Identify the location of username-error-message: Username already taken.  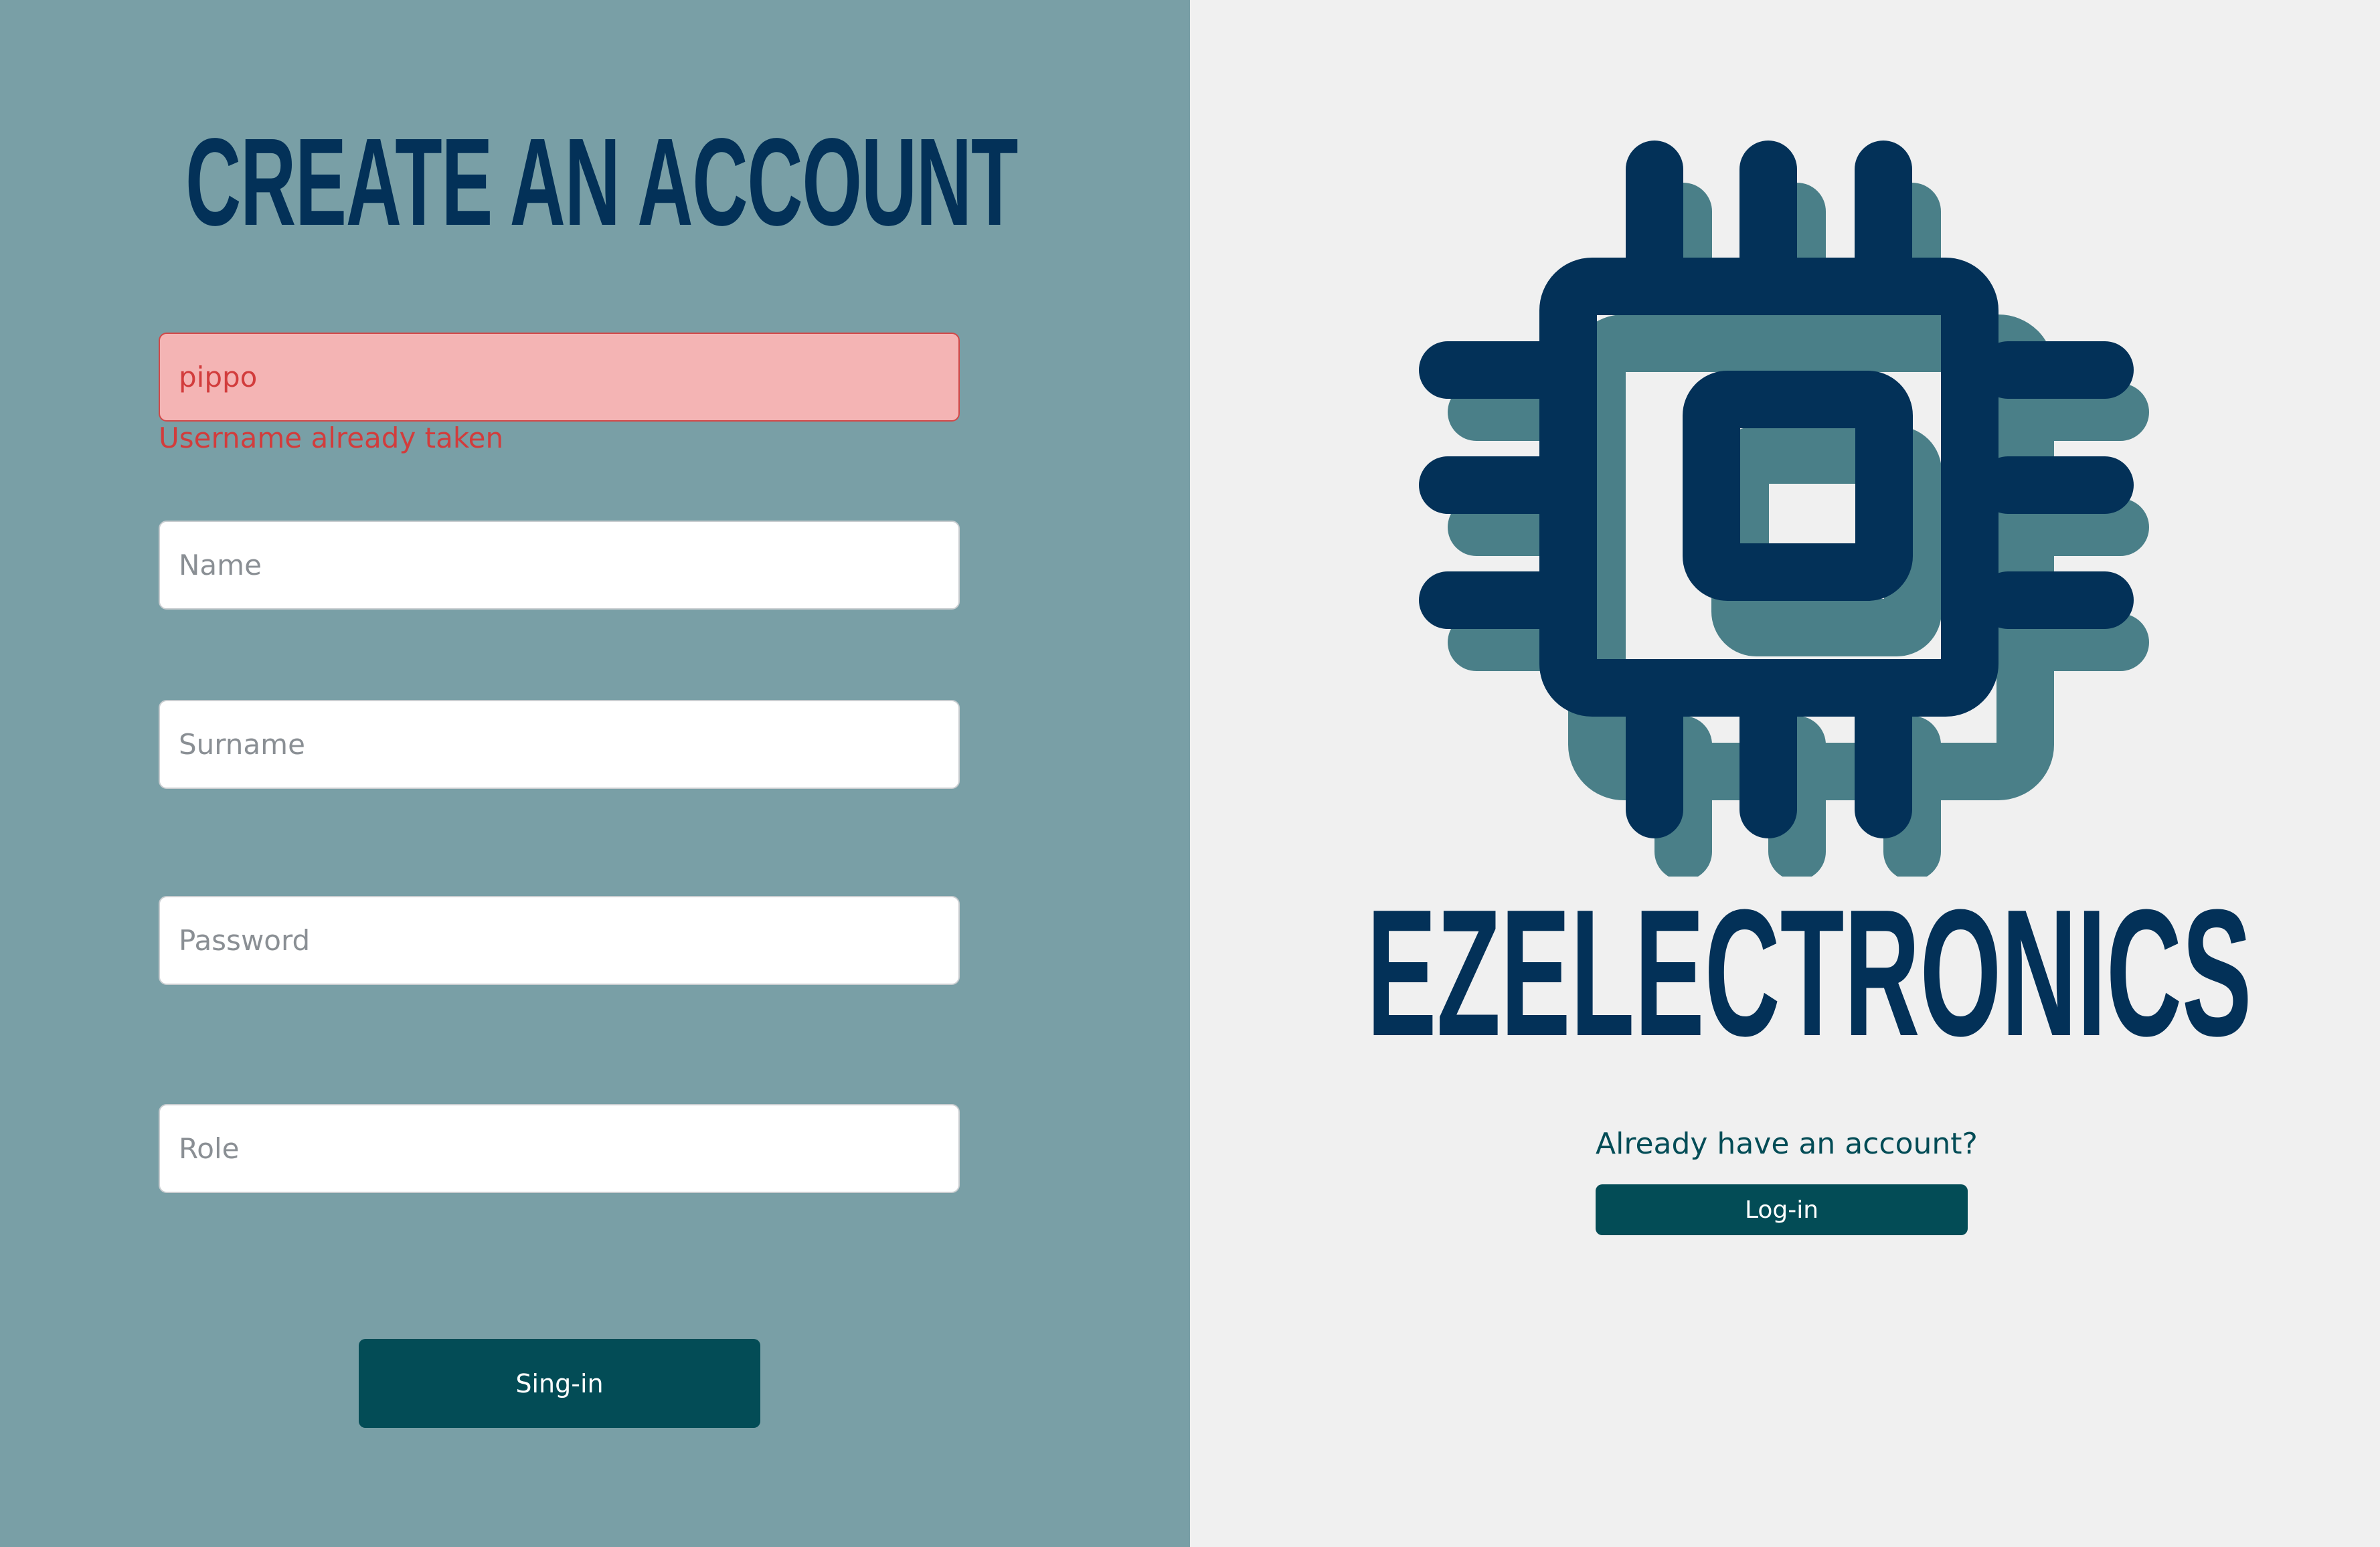
(331, 438).